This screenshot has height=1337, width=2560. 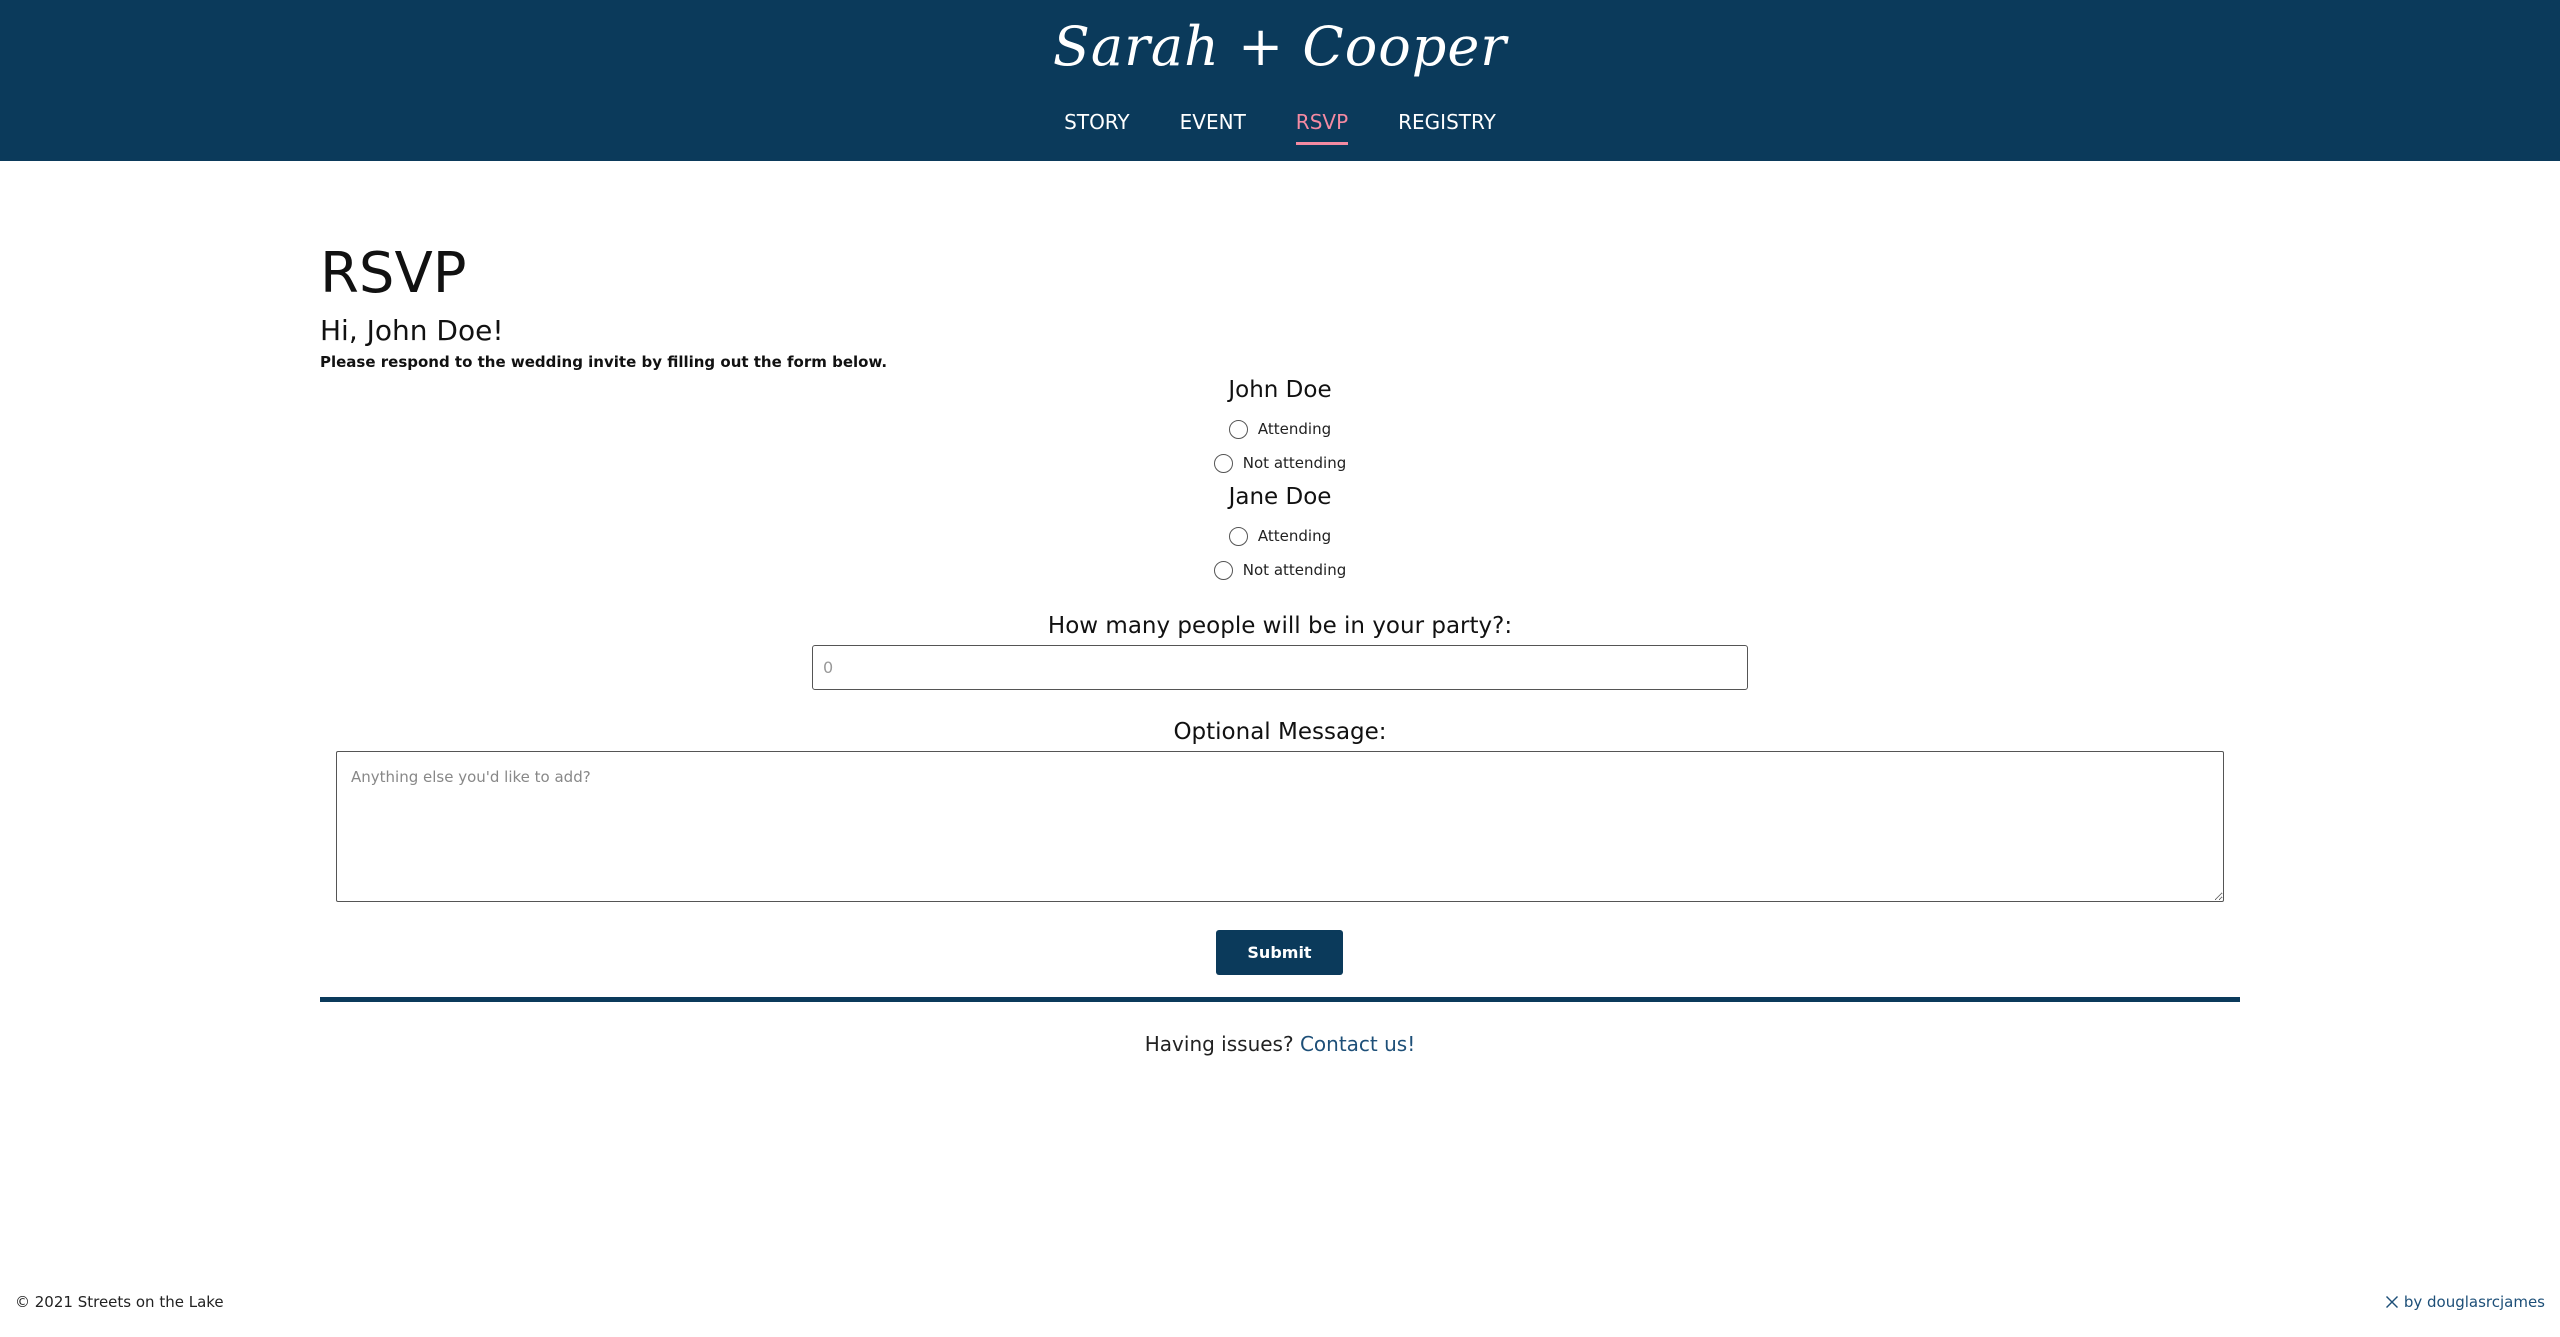 I want to click on credit-text: by douglasrcjames, so click(x=2474, y=1302).